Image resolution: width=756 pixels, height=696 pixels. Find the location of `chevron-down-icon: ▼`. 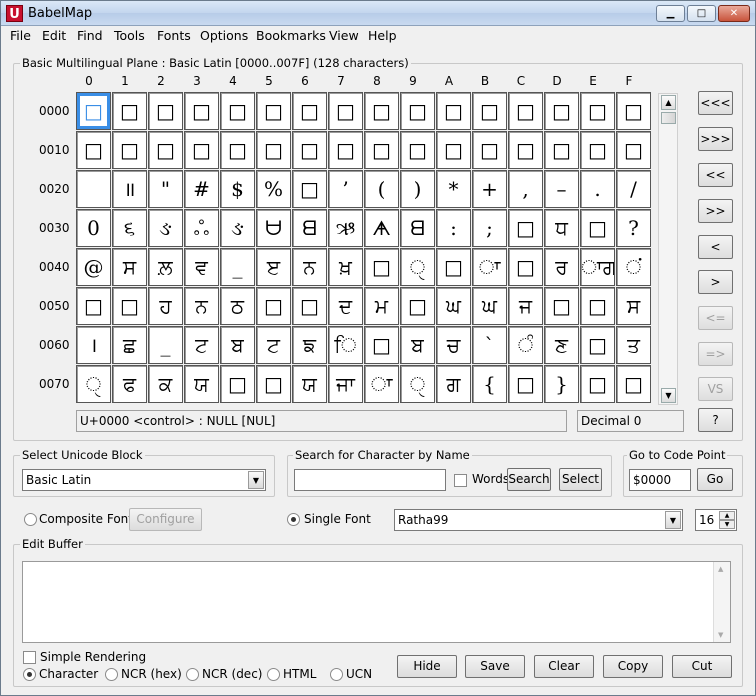

chevron-down-icon: ▼ is located at coordinates (673, 520).